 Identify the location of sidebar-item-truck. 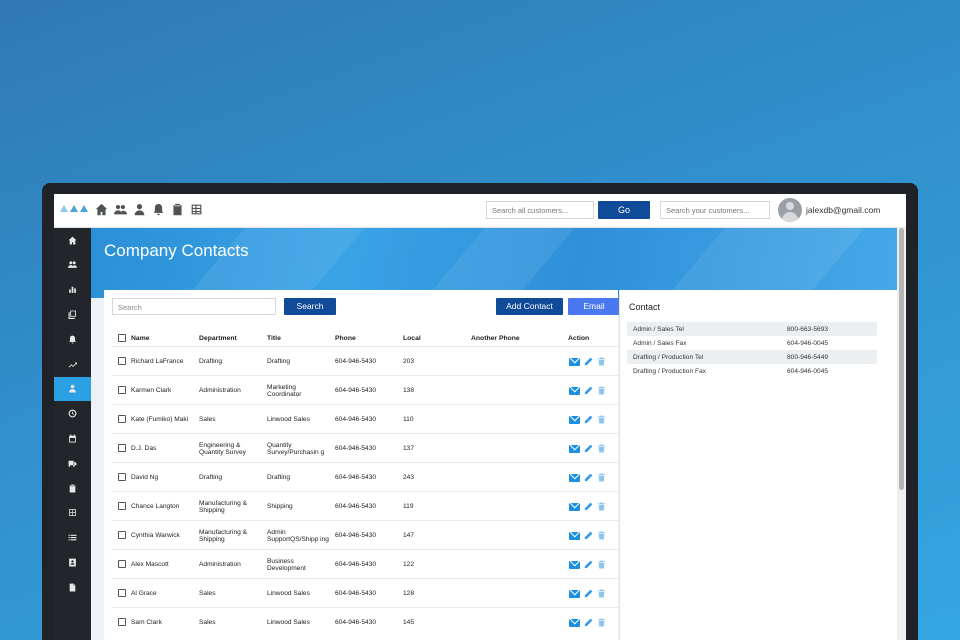
(72, 463).